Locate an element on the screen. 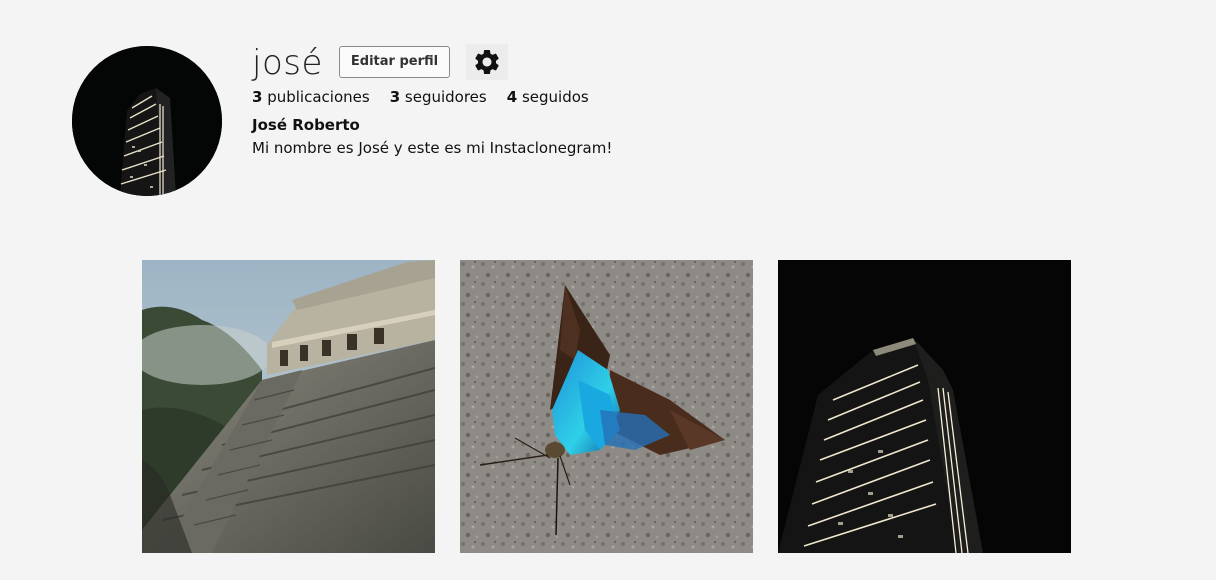 This screenshot has height=580, width=1216. stat-following-count: 4 is located at coordinates (512, 97).